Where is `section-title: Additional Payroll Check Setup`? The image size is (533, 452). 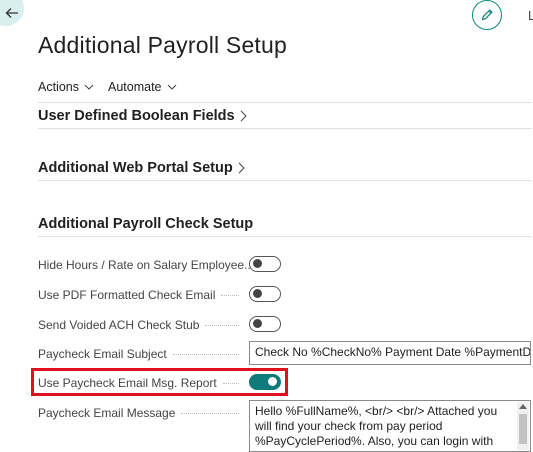 section-title: Additional Payroll Check Setup is located at coordinates (146, 224).